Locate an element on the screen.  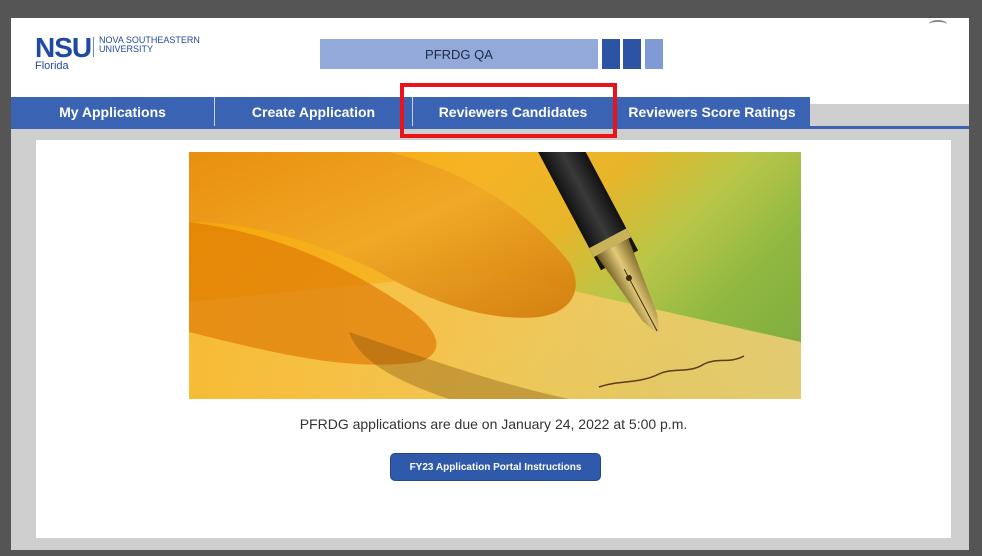
page-title-bar: PFRDG QA is located at coordinates (459, 54).